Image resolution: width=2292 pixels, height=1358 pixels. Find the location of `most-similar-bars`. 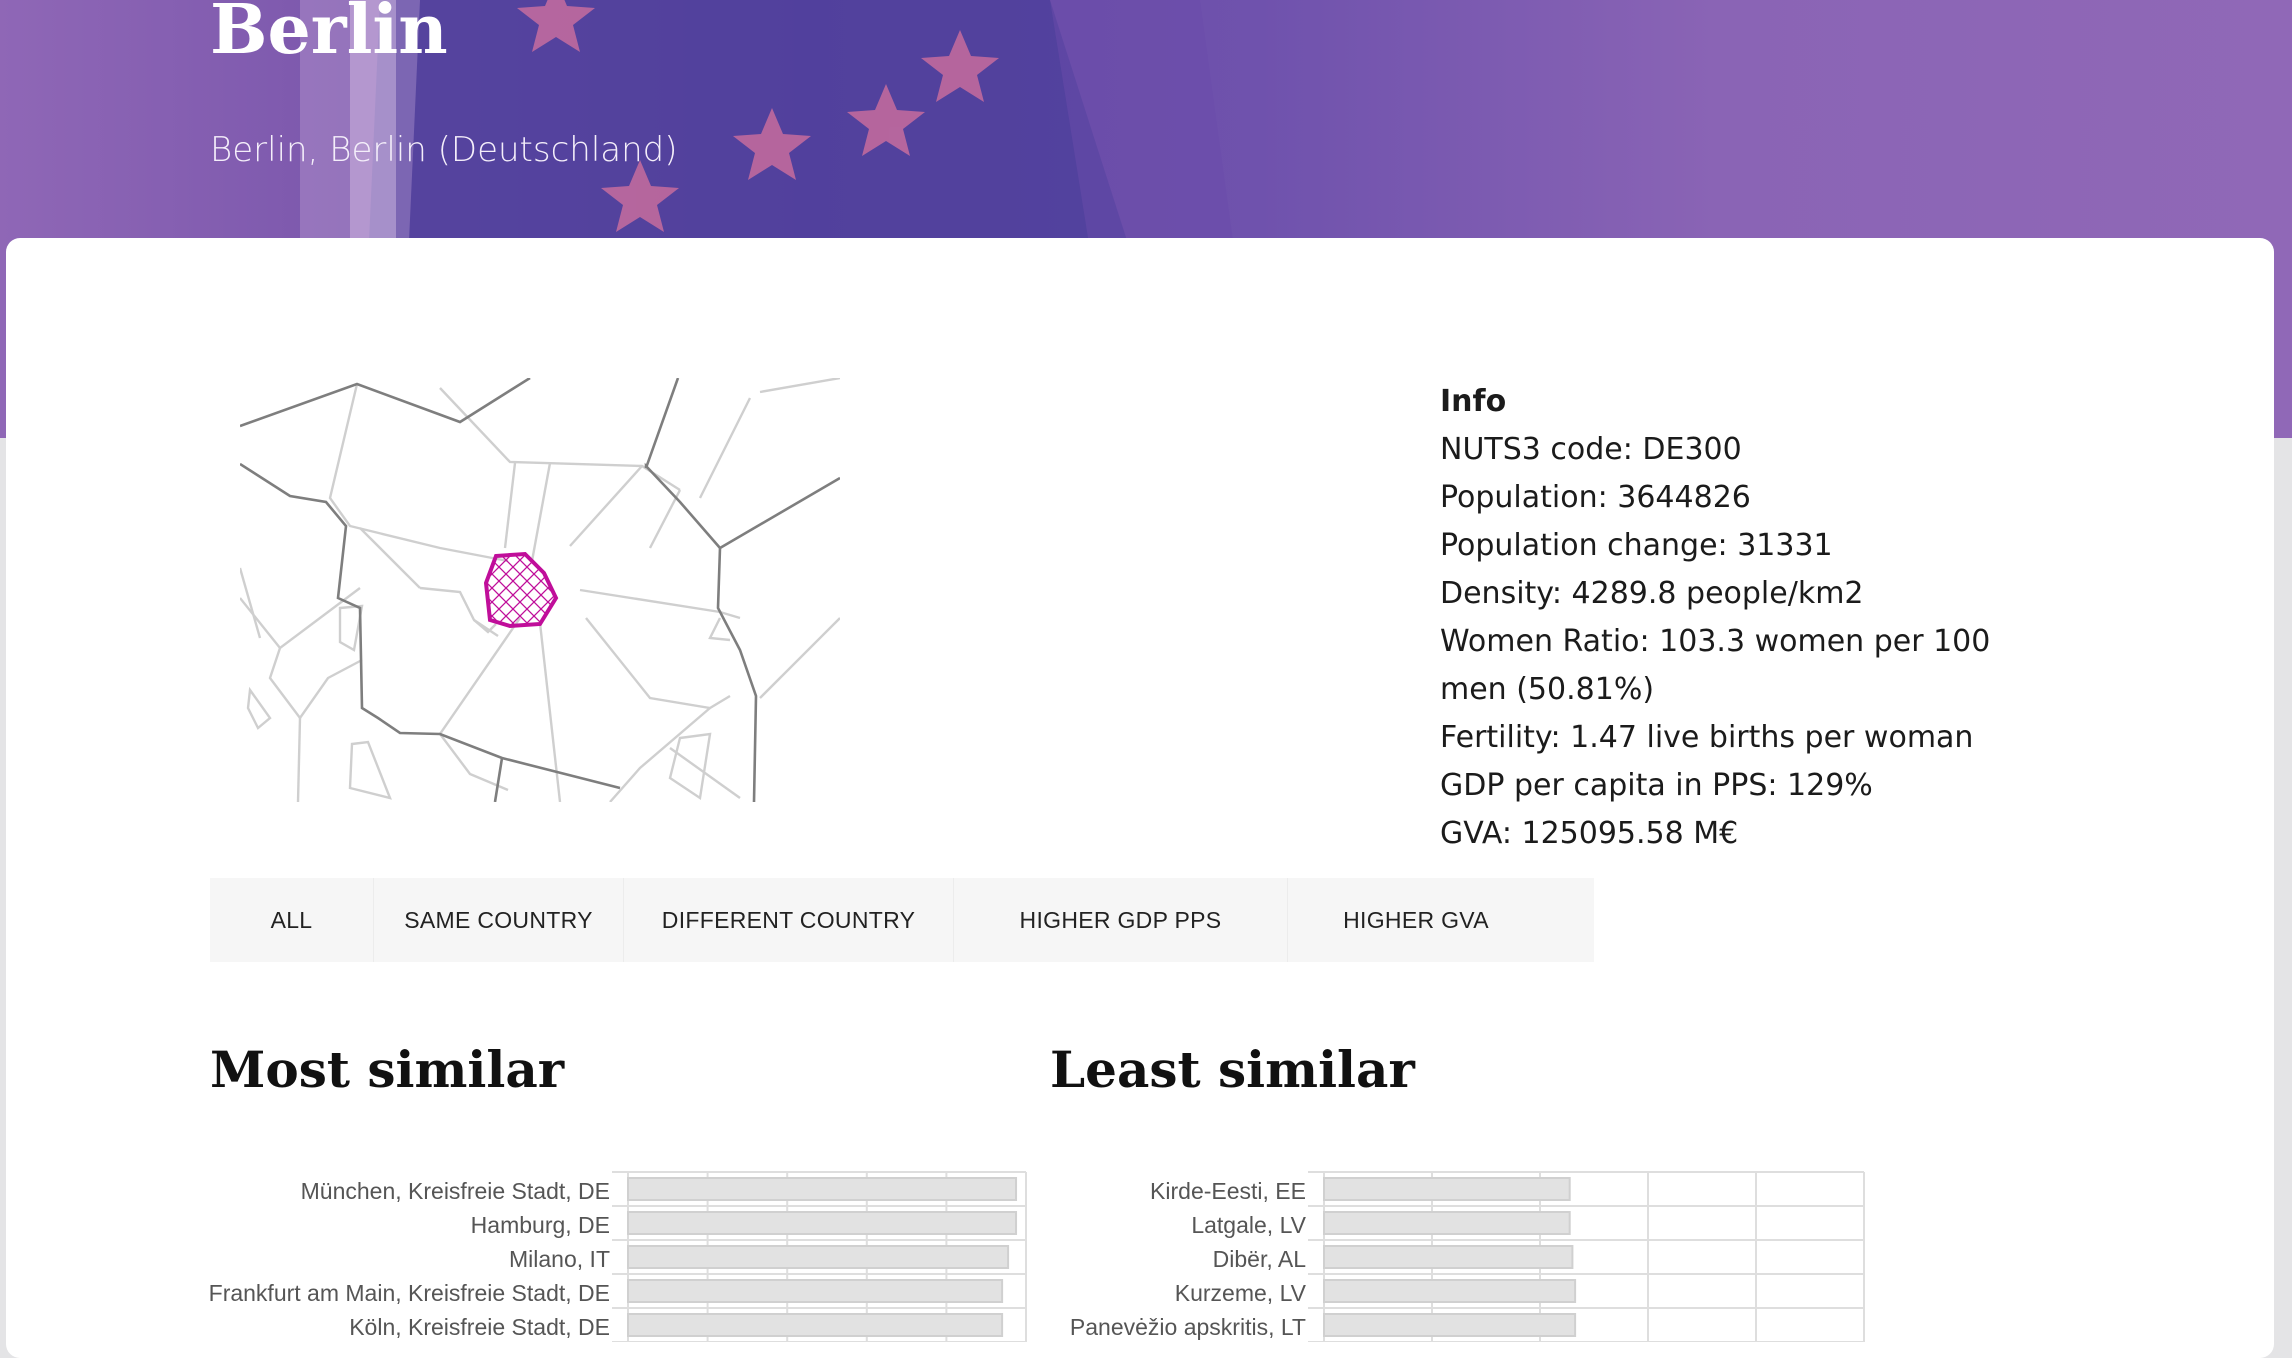

most-similar-bars is located at coordinates (819, 1256).